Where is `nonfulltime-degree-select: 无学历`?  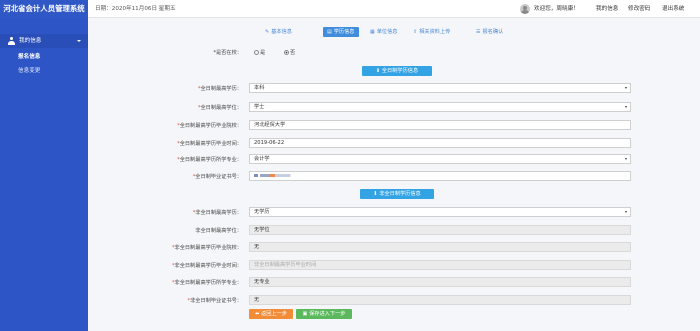 nonfulltime-degree-select: 无学历 is located at coordinates (440, 212).